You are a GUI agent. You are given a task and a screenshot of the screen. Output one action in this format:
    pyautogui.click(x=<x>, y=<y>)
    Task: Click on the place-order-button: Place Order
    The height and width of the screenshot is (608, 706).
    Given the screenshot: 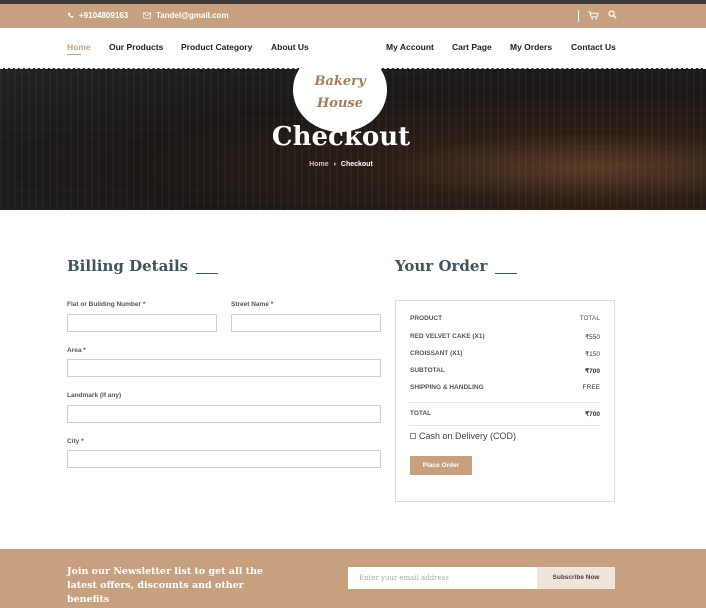 What is the action you would take?
    pyautogui.click(x=441, y=465)
    